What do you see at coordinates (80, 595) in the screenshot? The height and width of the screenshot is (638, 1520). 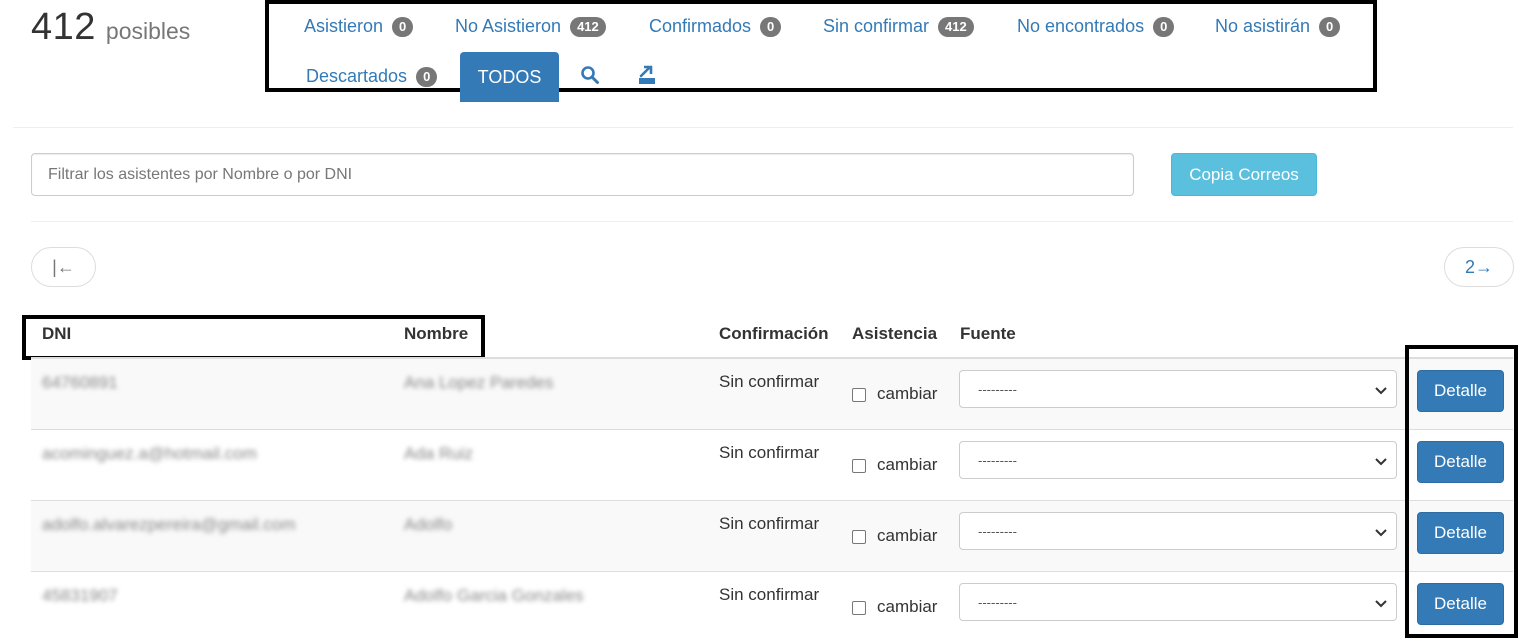 I see `cell-dni: 45831907` at bounding box center [80, 595].